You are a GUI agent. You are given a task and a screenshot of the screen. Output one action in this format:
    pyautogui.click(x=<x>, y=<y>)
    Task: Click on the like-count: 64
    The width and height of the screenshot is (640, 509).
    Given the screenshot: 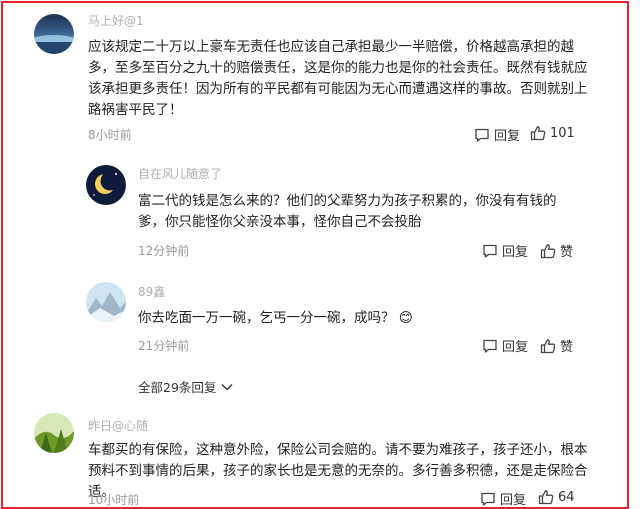 What is the action you would take?
    pyautogui.click(x=566, y=497)
    